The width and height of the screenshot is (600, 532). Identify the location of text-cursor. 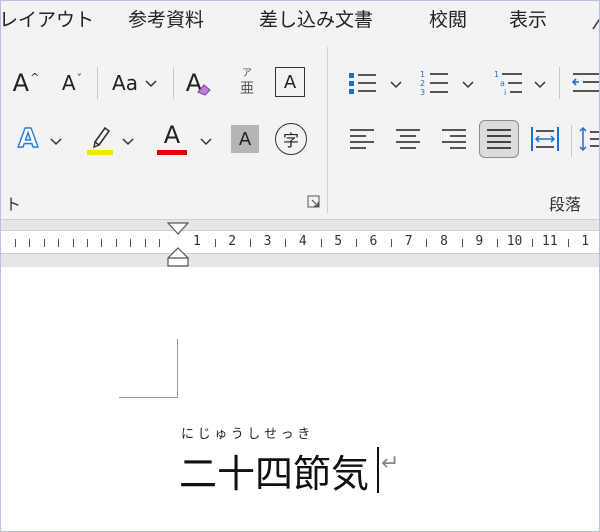
(378, 470).